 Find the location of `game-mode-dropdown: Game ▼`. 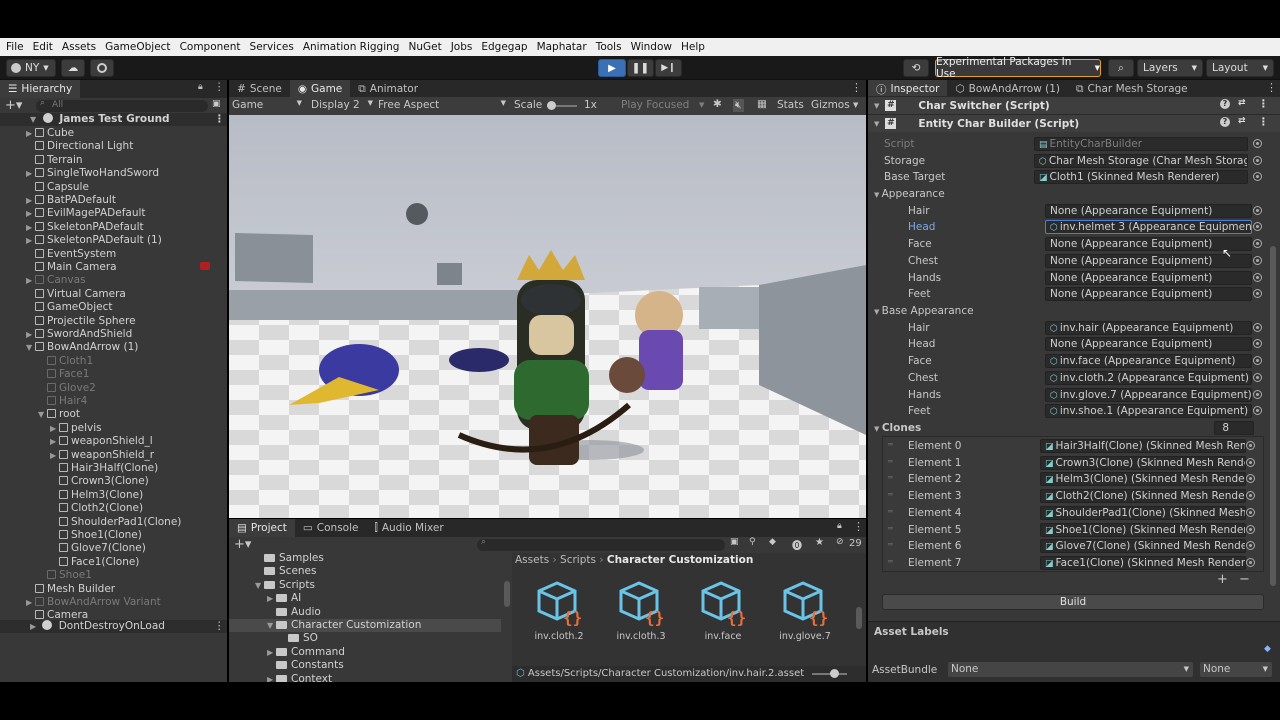

game-mode-dropdown: Game ▼ is located at coordinates (267, 105).